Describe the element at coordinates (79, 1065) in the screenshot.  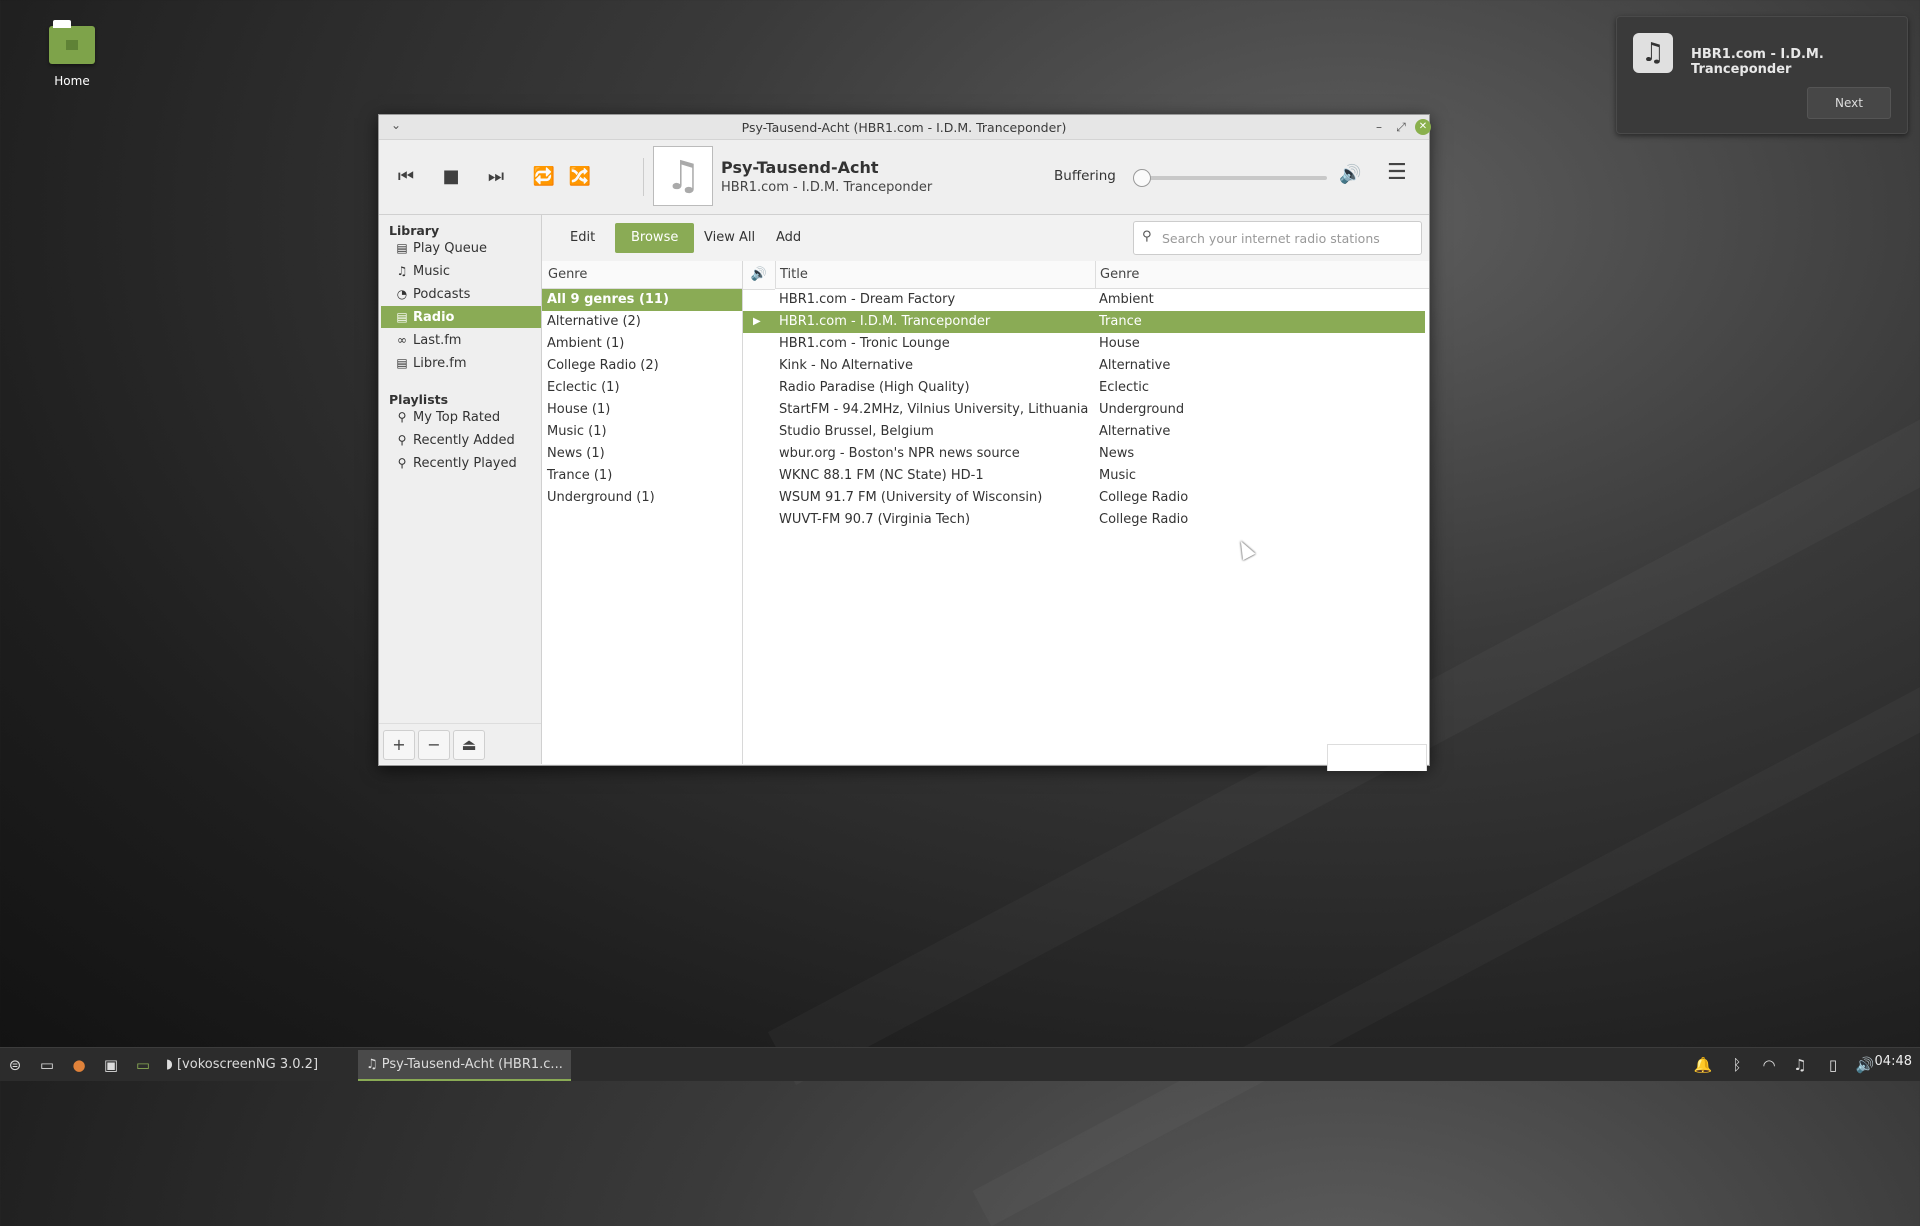
I see `firefox-icon: ●` at that location.